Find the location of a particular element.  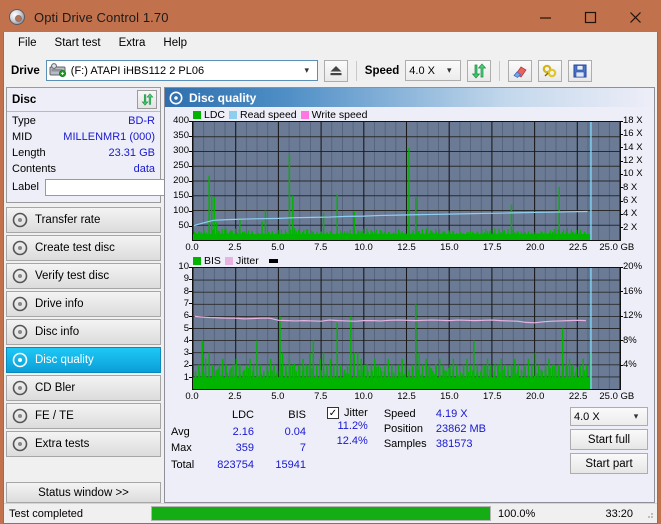

refresh-button is located at coordinates (479, 70).